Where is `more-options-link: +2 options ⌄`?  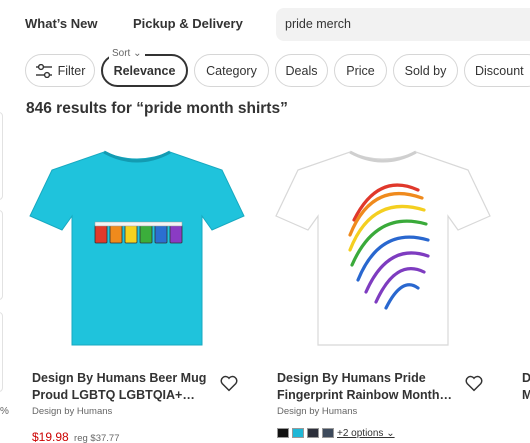
more-options-link: +2 options ⌄ is located at coordinates (366, 433).